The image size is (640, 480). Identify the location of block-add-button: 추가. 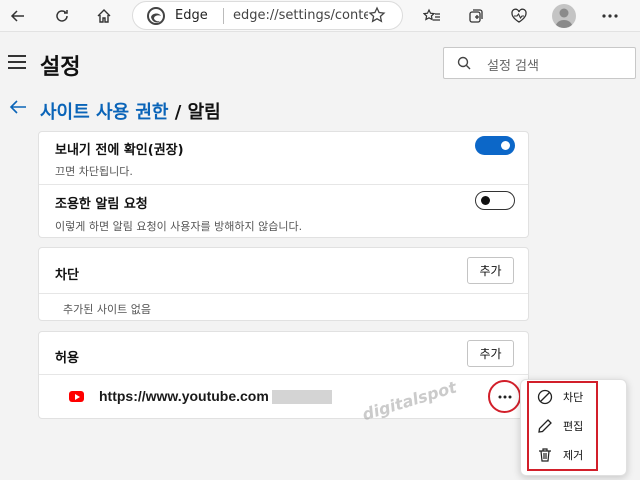
(490, 270).